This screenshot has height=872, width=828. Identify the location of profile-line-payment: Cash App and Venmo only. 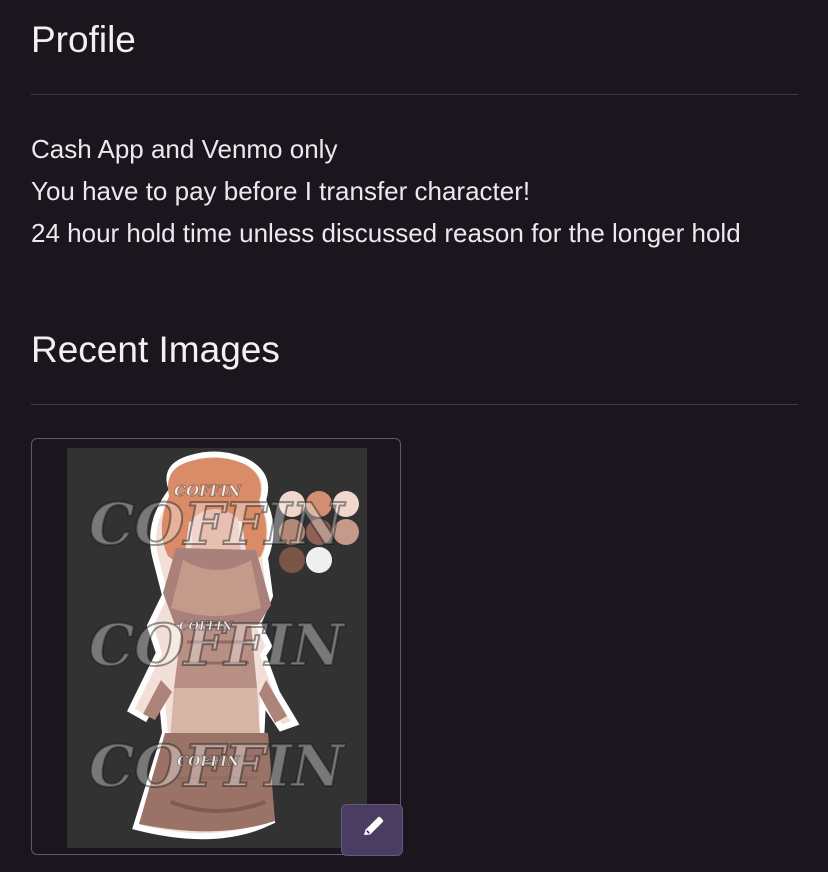
(184, 149).